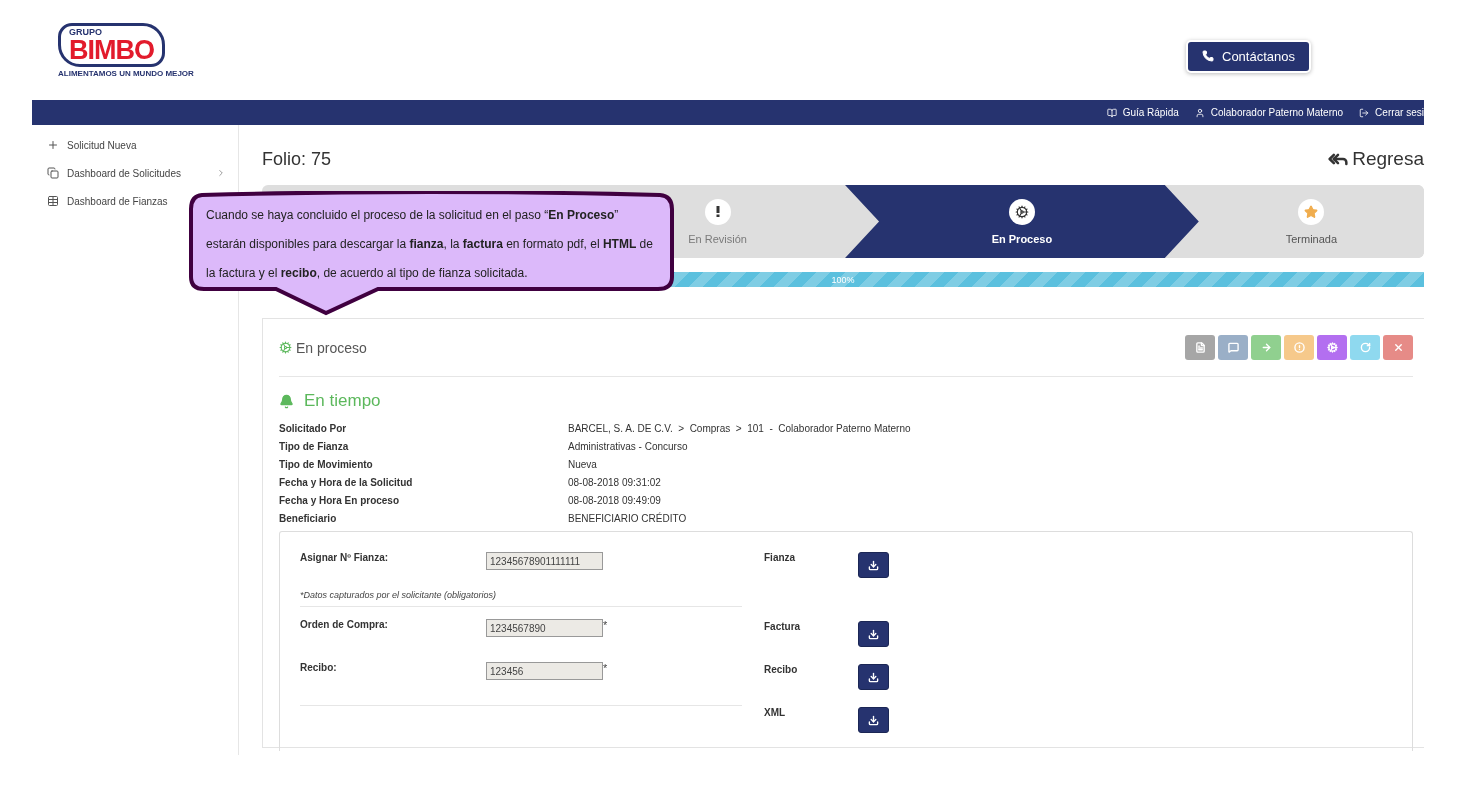 This screenshot has width=1466, height=800. What do you see at coordinates (313, 428) in the screenshot?
I see `detail-label: Solicitado Por` at bounding box center [313, 428].